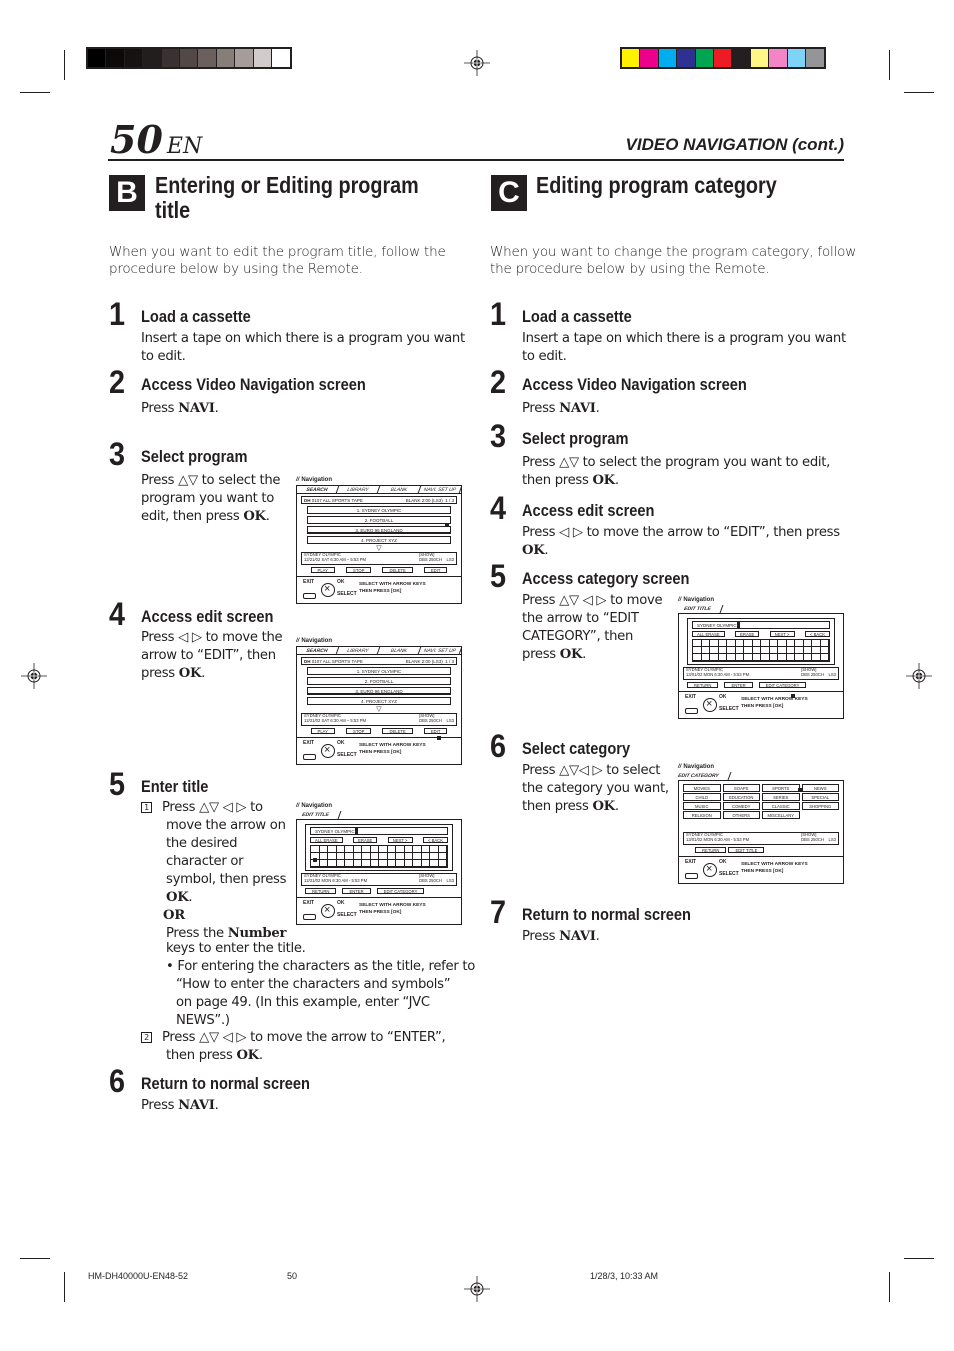 This screenshot has height=1351, width=954. What do you see at coordinates (820, 788) in the screenshot?
I see `category-button: NEWS` at bounding box center [820, 788].